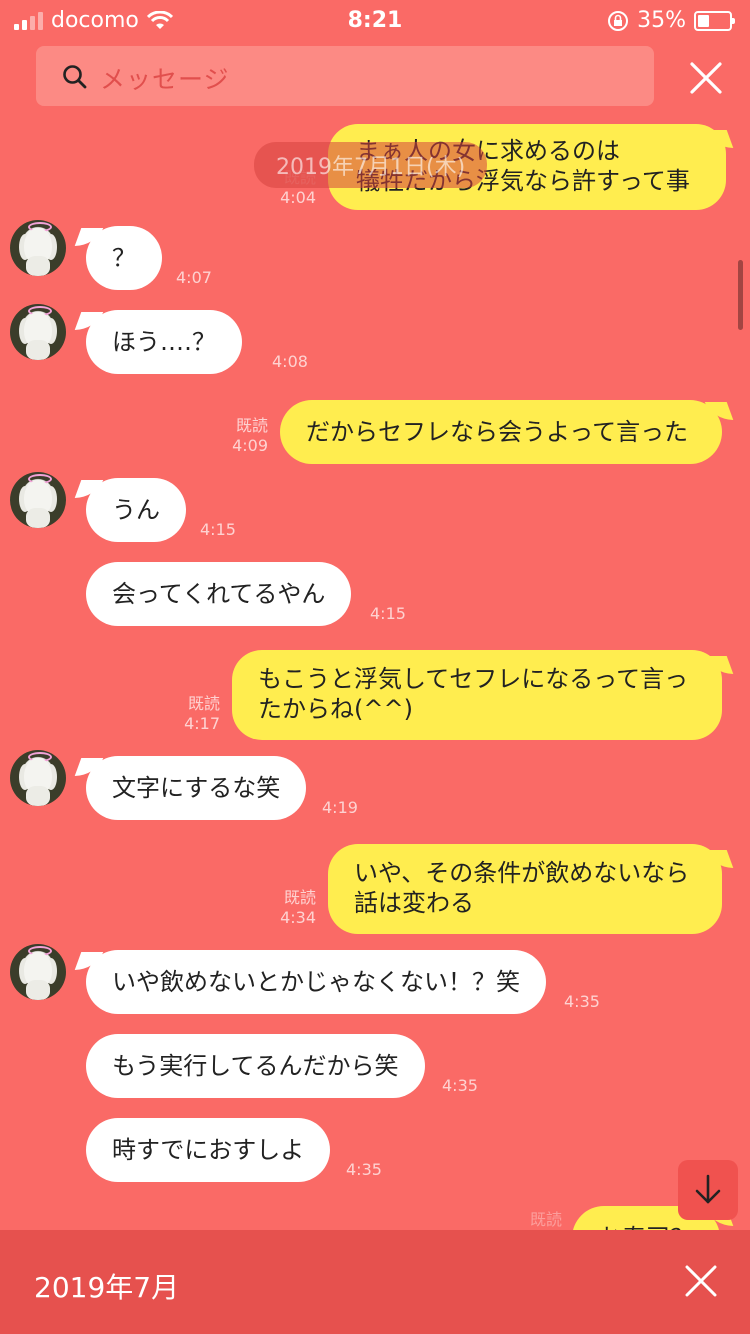 This screenshot has height=1334, width=750. I want to click on message-time: 4:08, so click(290, 361).